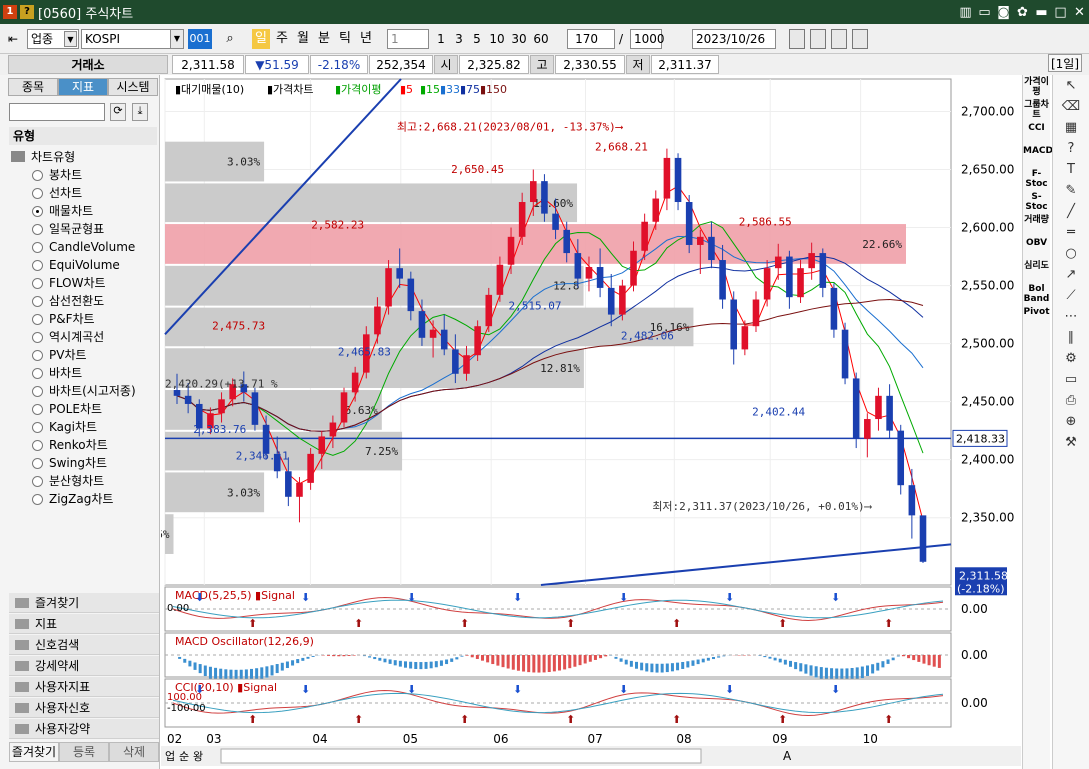 The image size is (1089, 769). I want to click on category-folder: 지표, so click(84, 624).